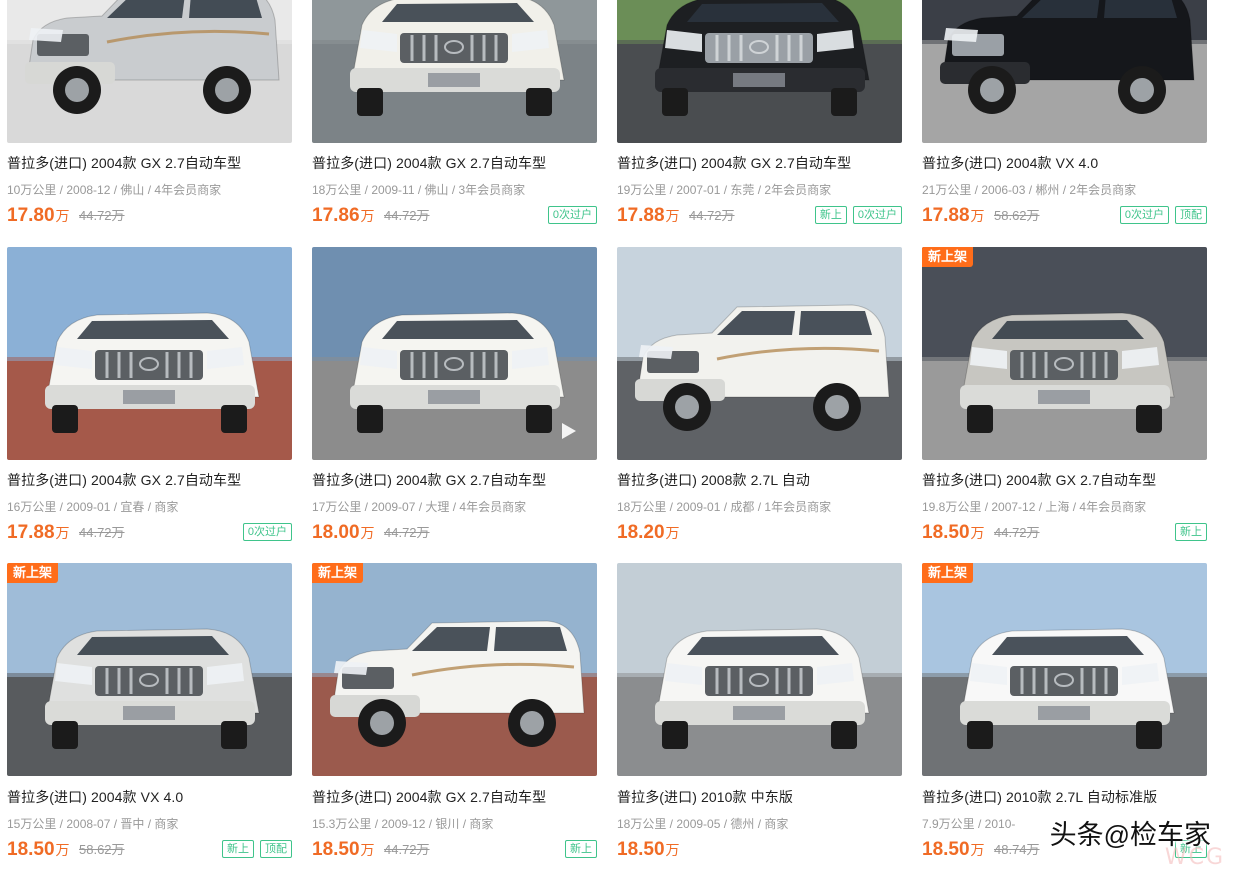 The height and width of the screenshot is (874, 1233). What do you see at coordinates (403, 824) in the screenshot?
I see `listing-meta: 15.3万公里 / 2009-12 / 银川 / 商家` at bounding box center [403, 824].